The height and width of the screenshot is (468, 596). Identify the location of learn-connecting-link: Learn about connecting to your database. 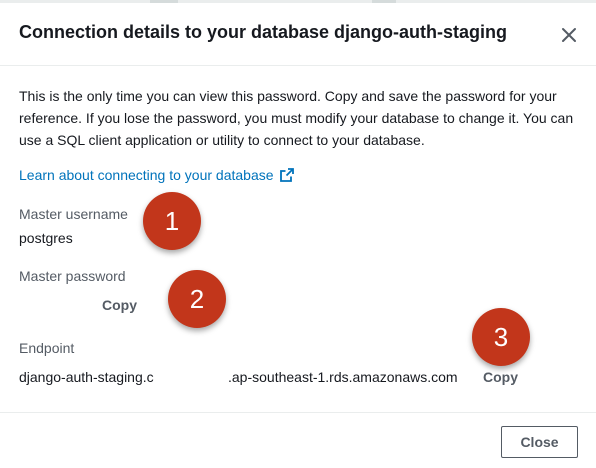
(156, 175).